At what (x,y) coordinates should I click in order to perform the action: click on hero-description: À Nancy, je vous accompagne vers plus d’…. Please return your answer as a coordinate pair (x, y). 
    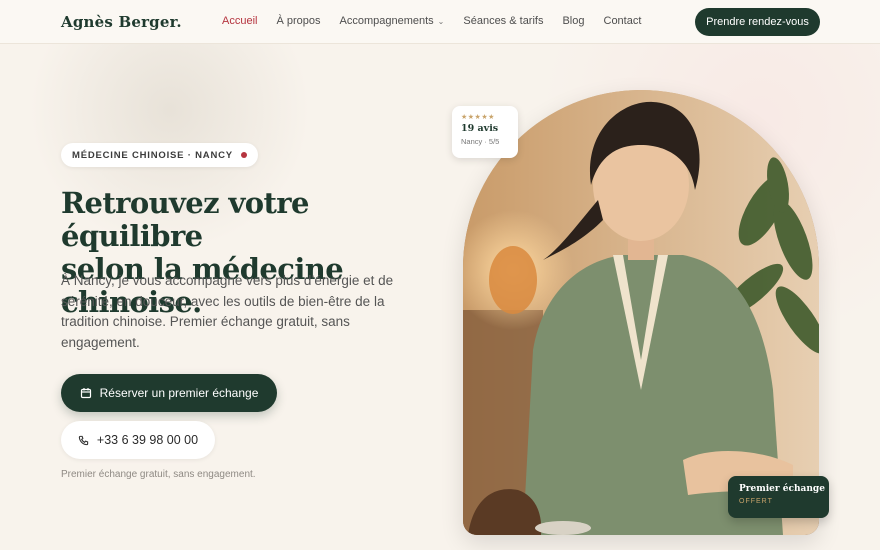
    Looking at the image, I should click on (227, 311).